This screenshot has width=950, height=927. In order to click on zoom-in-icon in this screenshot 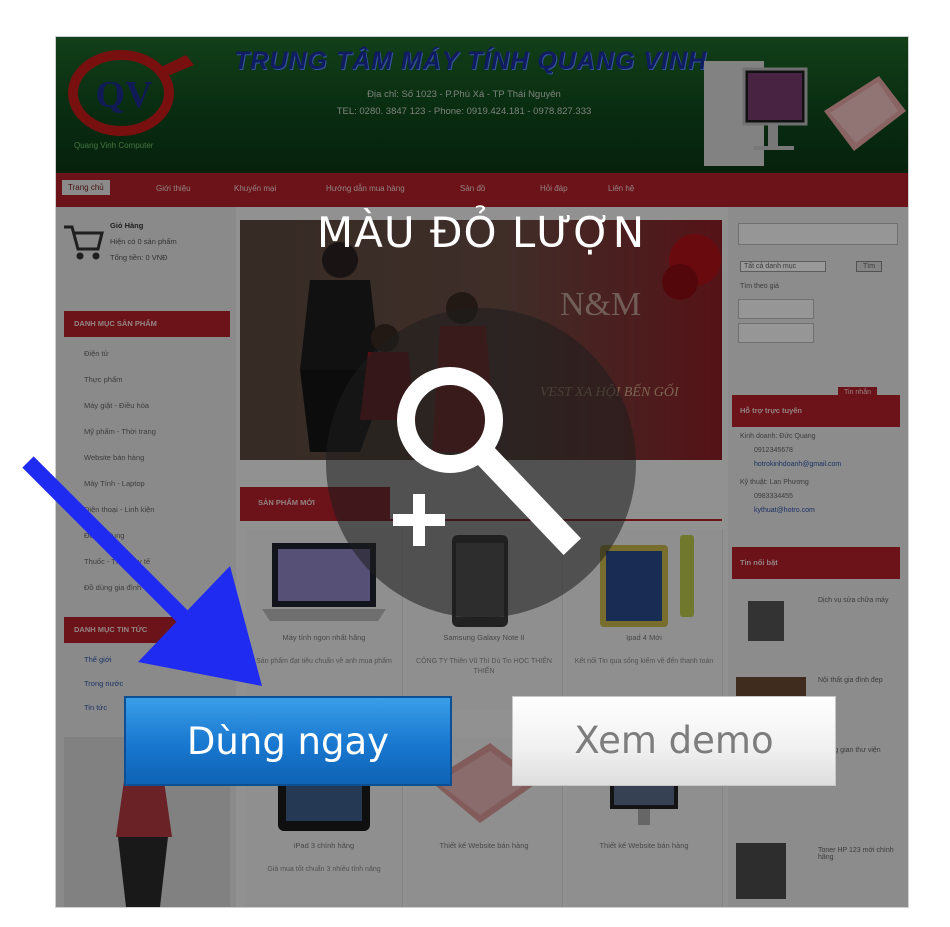, I will do `click(487, 461)`.